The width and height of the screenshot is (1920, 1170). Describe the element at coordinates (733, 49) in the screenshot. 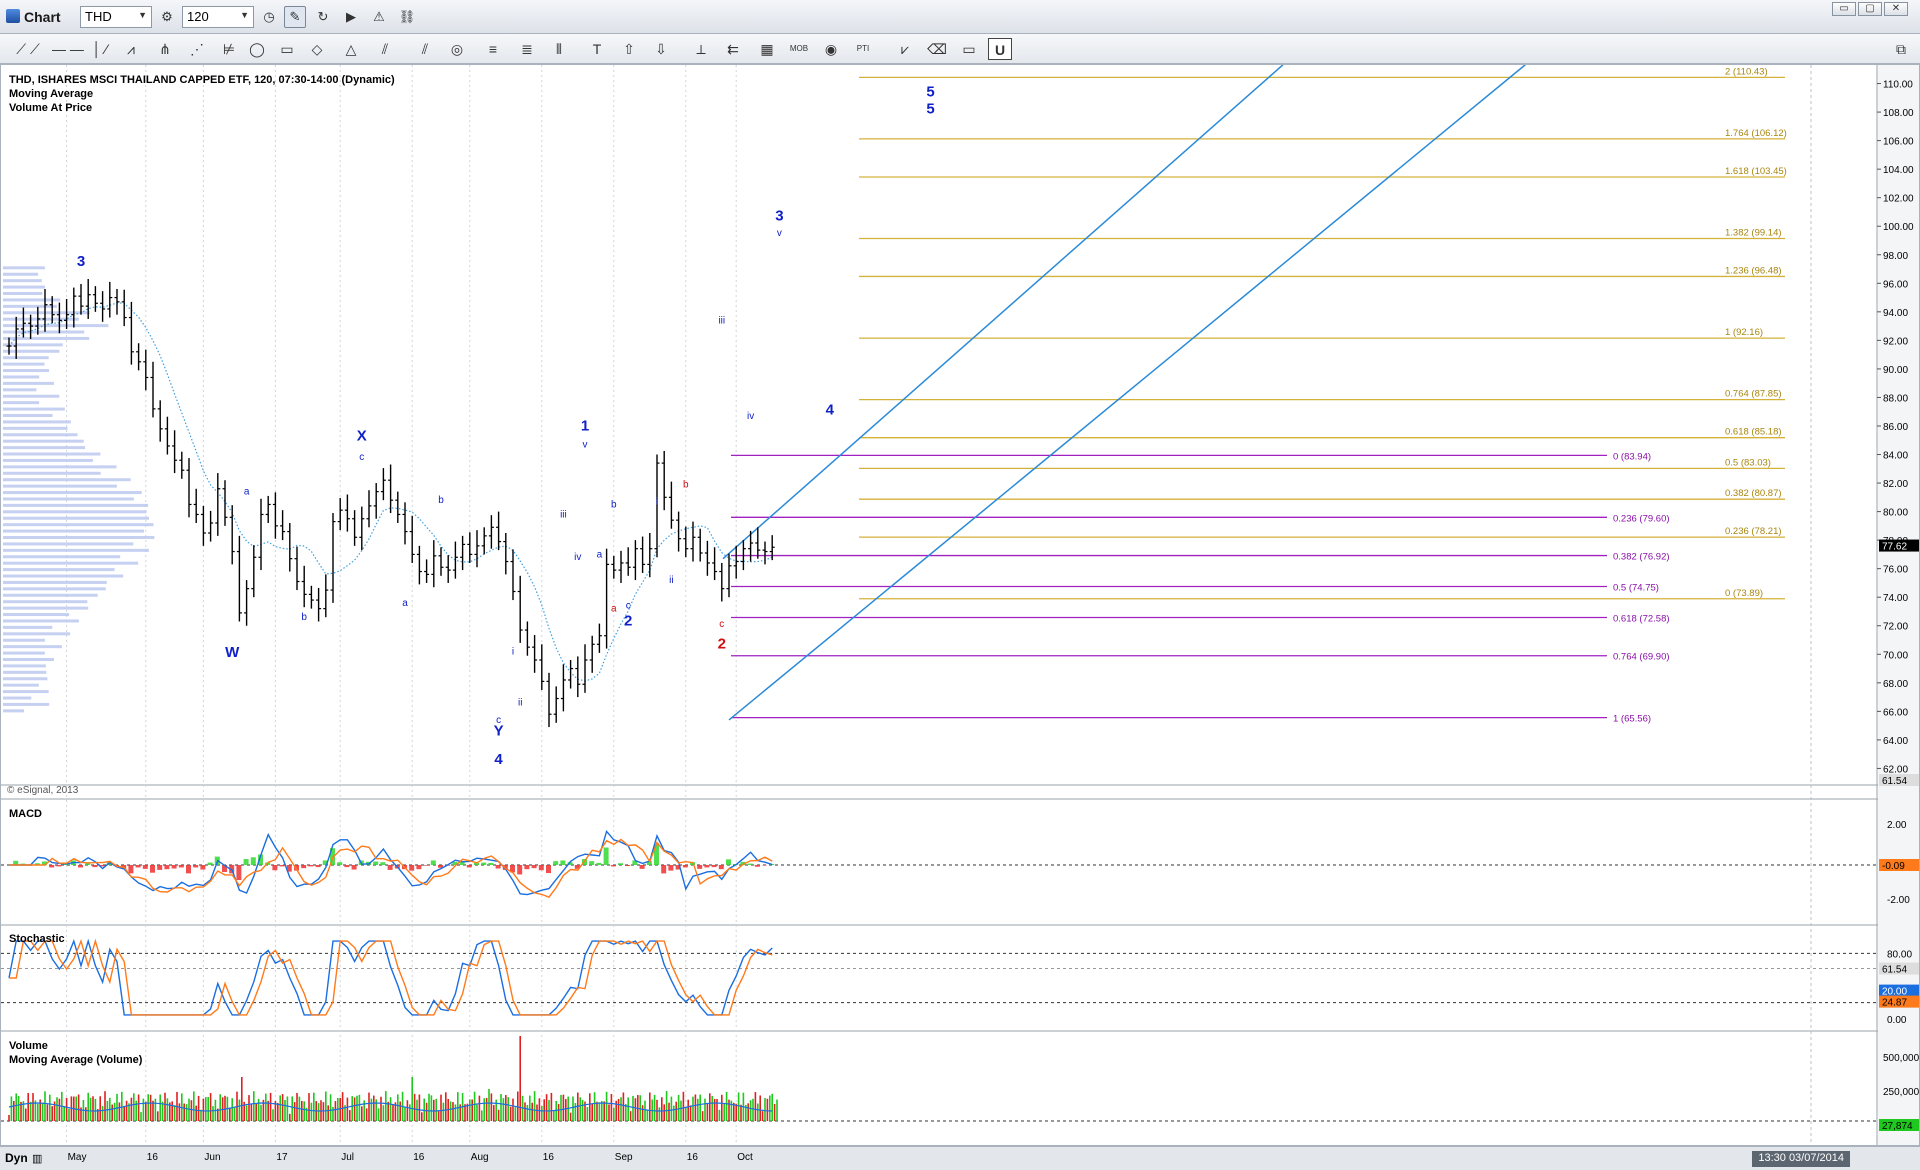

I see `cycle-tool-icon: ⇇` at that location.